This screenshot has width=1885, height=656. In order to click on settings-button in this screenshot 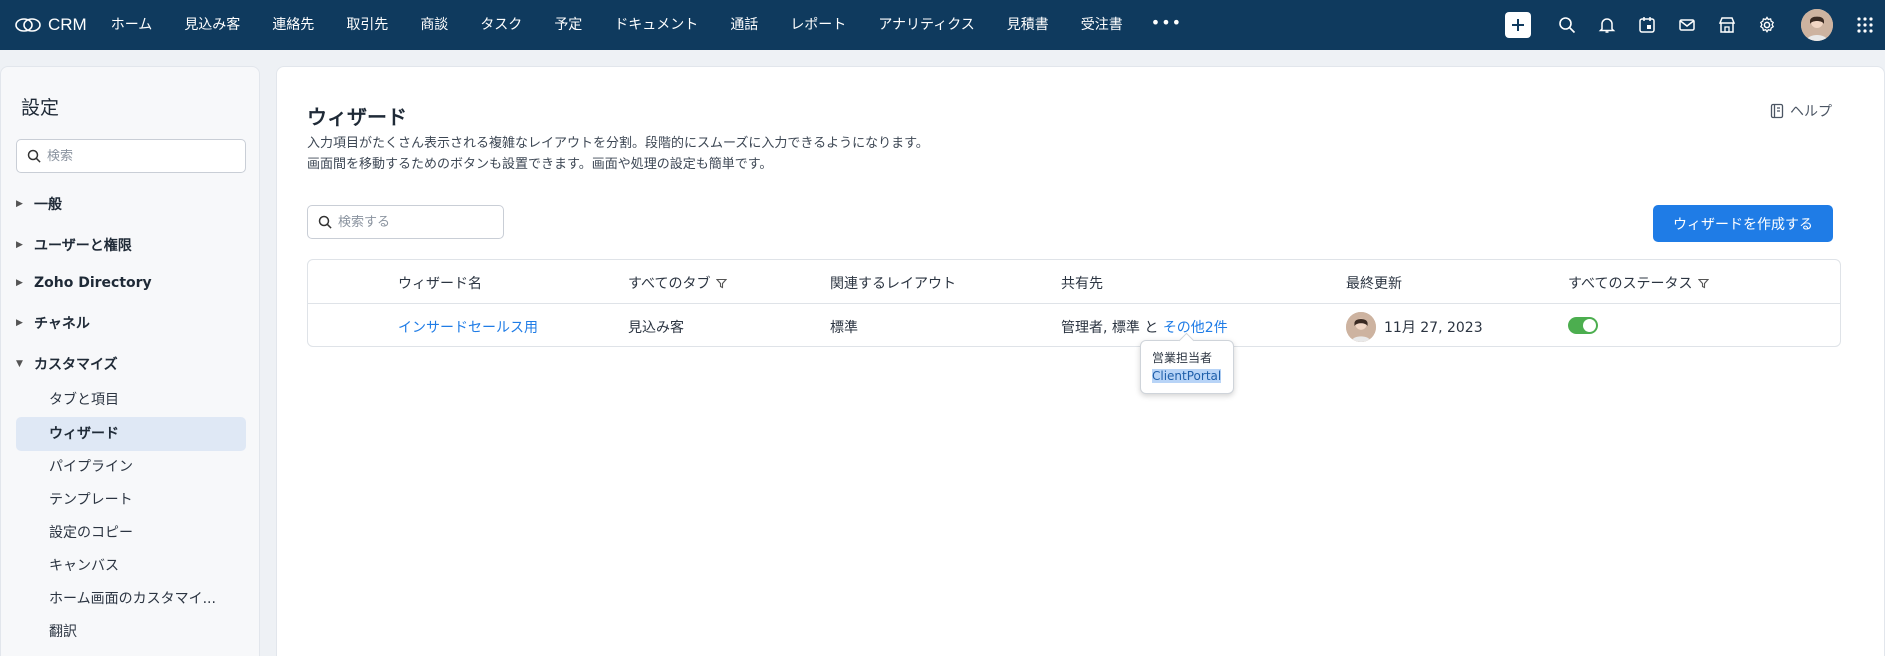, I will do `click(1767, 25)`.